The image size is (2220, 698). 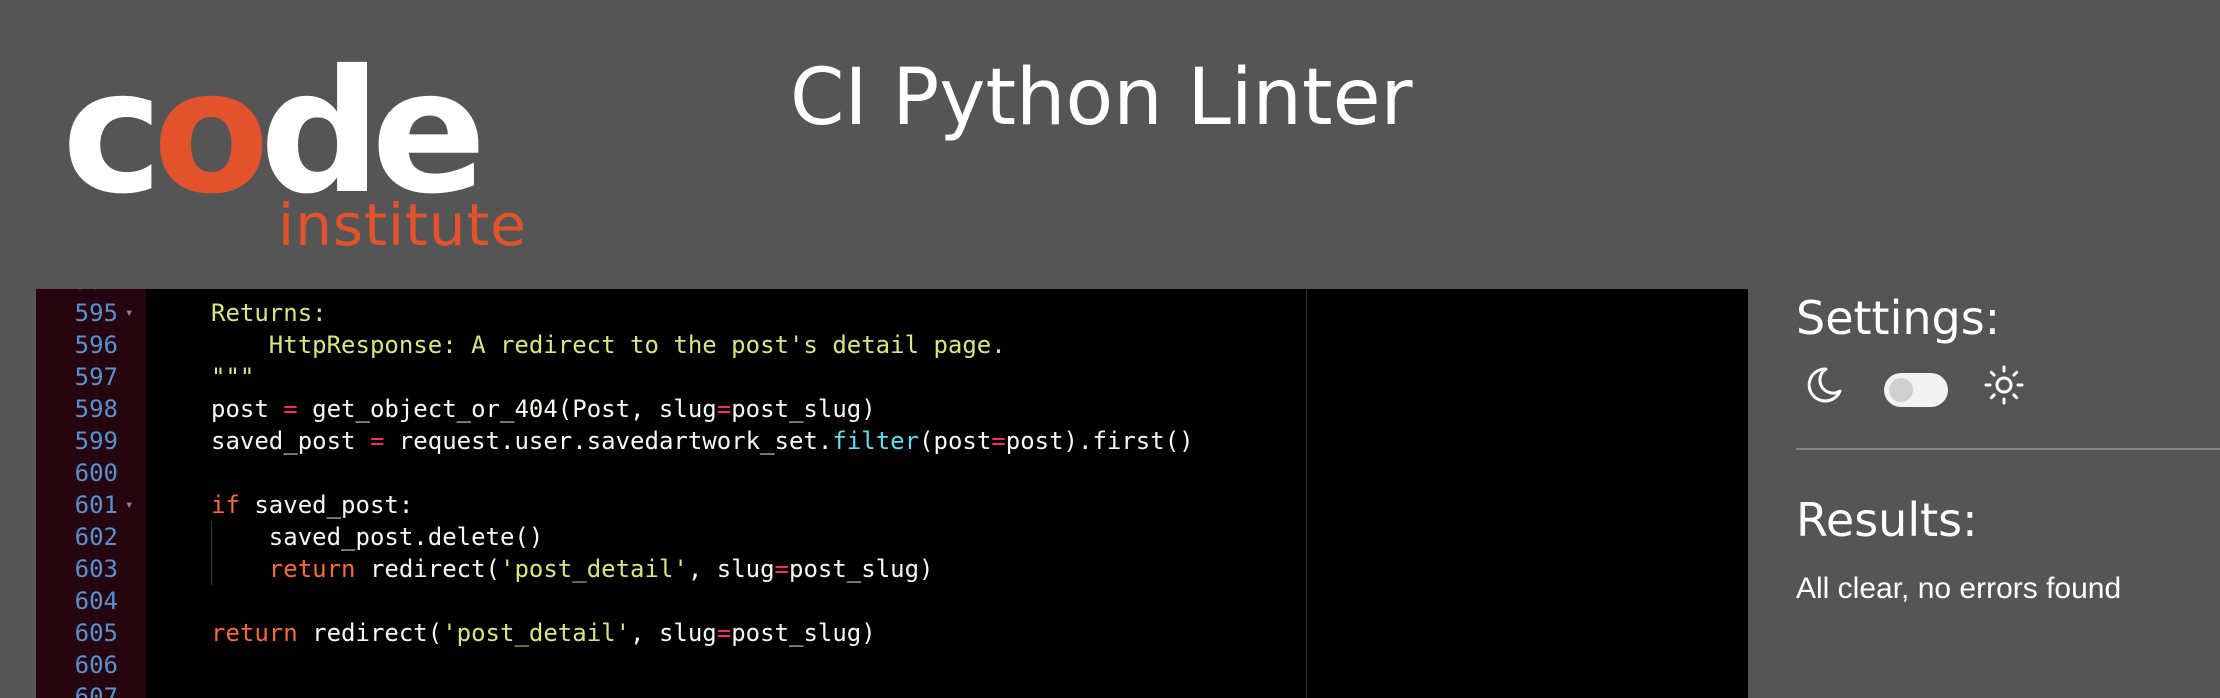 I want to click on code-token: saved_post:, so click(x=326, y=505).